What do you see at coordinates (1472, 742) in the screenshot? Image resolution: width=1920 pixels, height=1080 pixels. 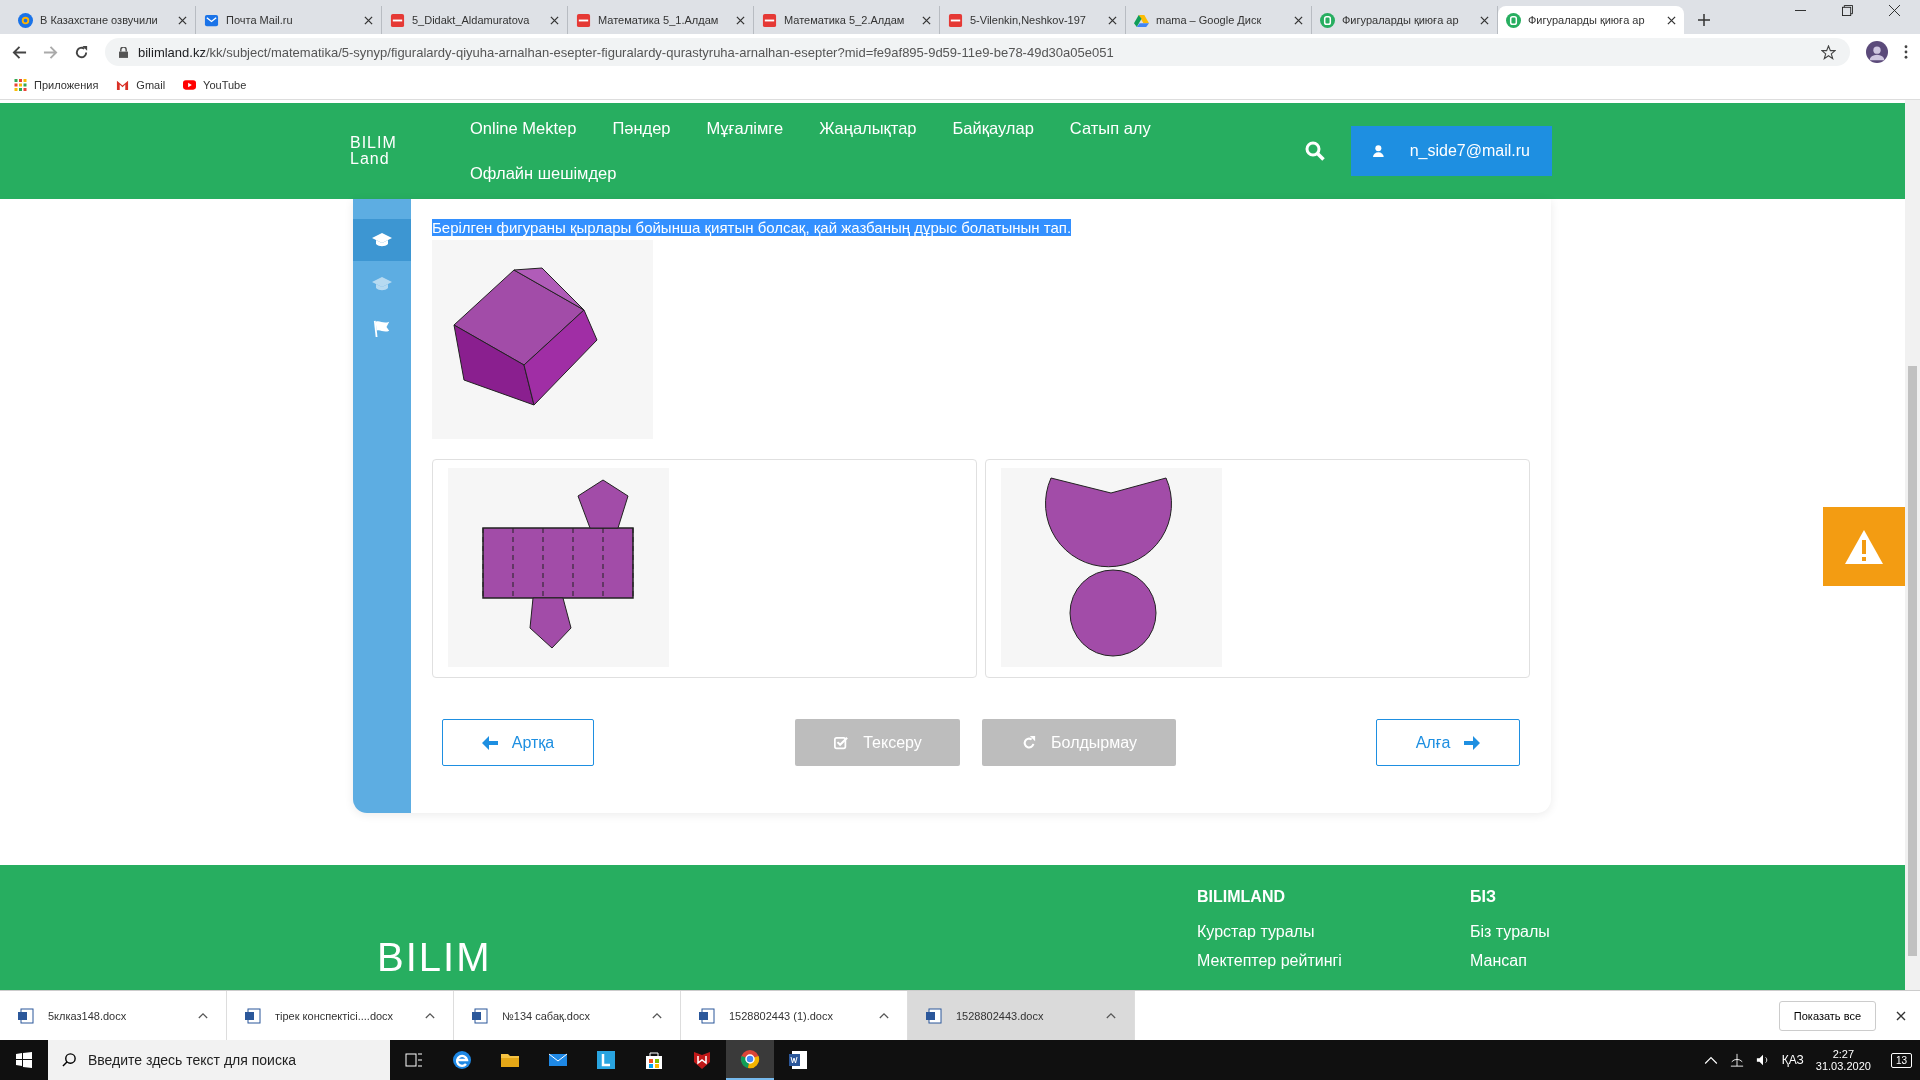 I see `right-arrow-icon` at bounding box center [1472, 742].